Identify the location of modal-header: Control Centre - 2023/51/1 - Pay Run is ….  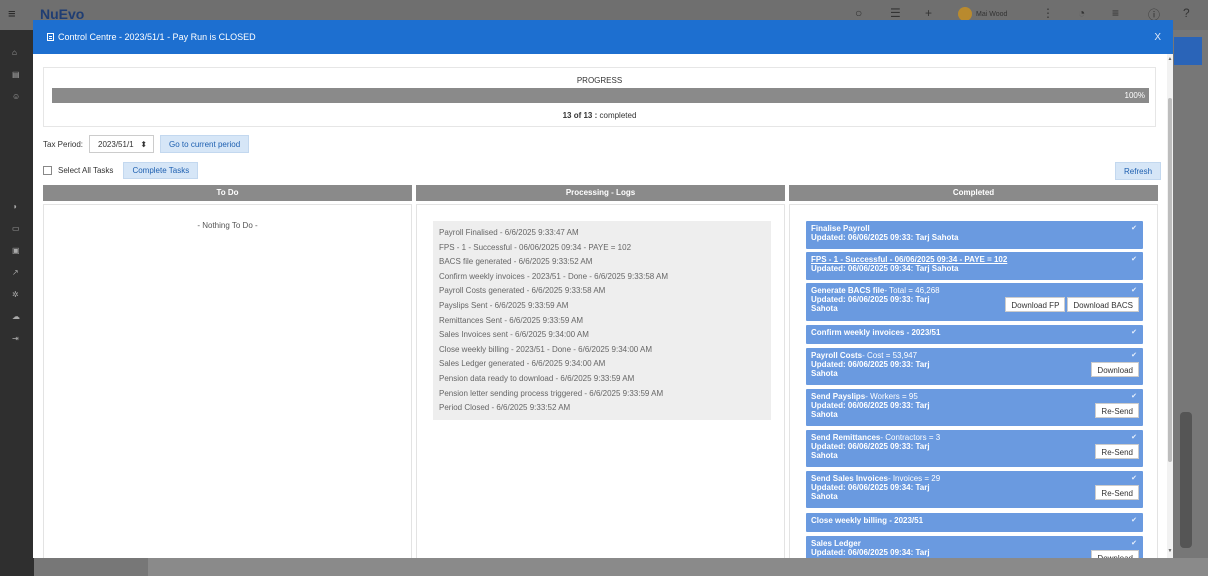
(603, 37).